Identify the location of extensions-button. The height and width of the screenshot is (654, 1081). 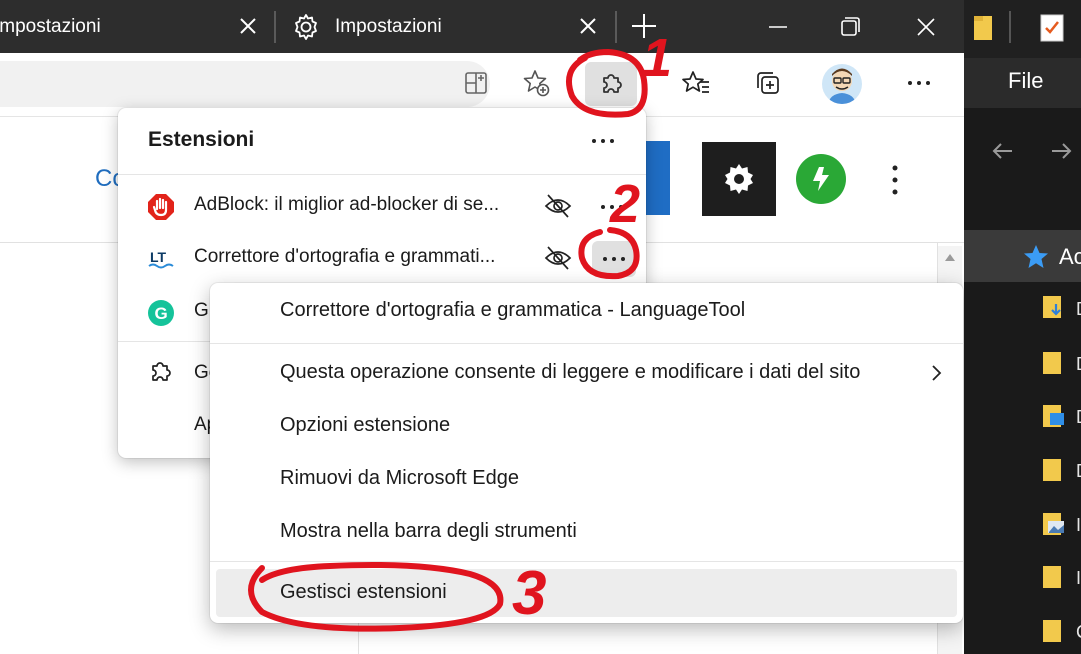
(611, 84).